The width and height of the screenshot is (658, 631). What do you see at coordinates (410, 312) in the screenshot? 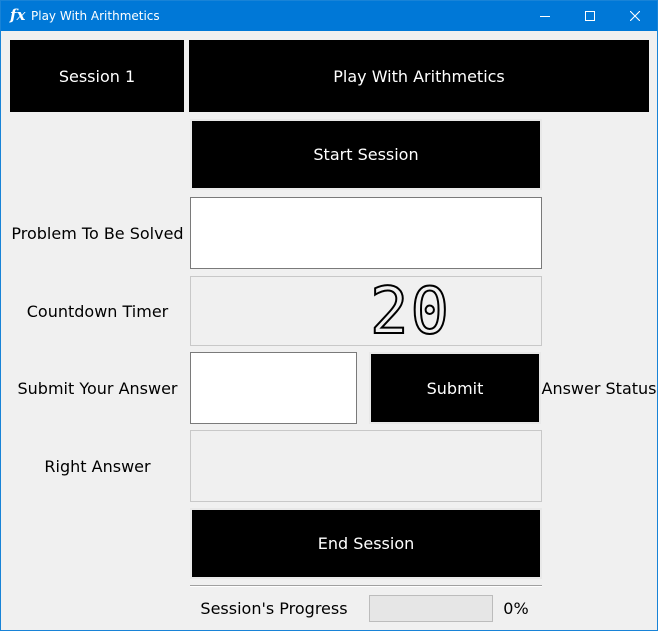
I see `countdown-value: 20` at bounding box center [410, 312].